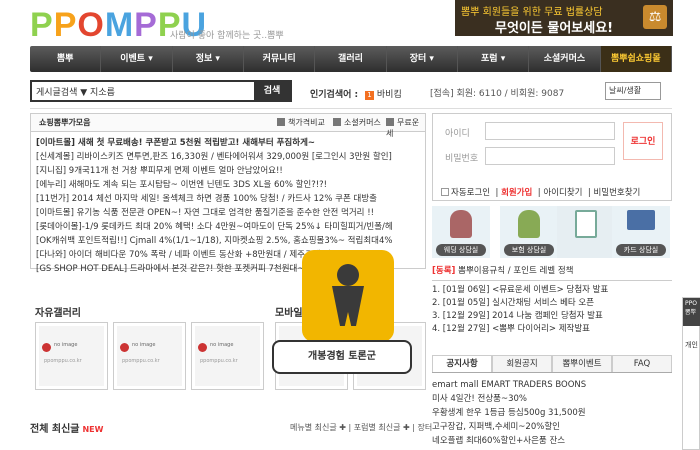  What do you see at coordinates (643, 141) in the screenshot?
I see `login-button: 로그인` at bounding box center [643, 141].